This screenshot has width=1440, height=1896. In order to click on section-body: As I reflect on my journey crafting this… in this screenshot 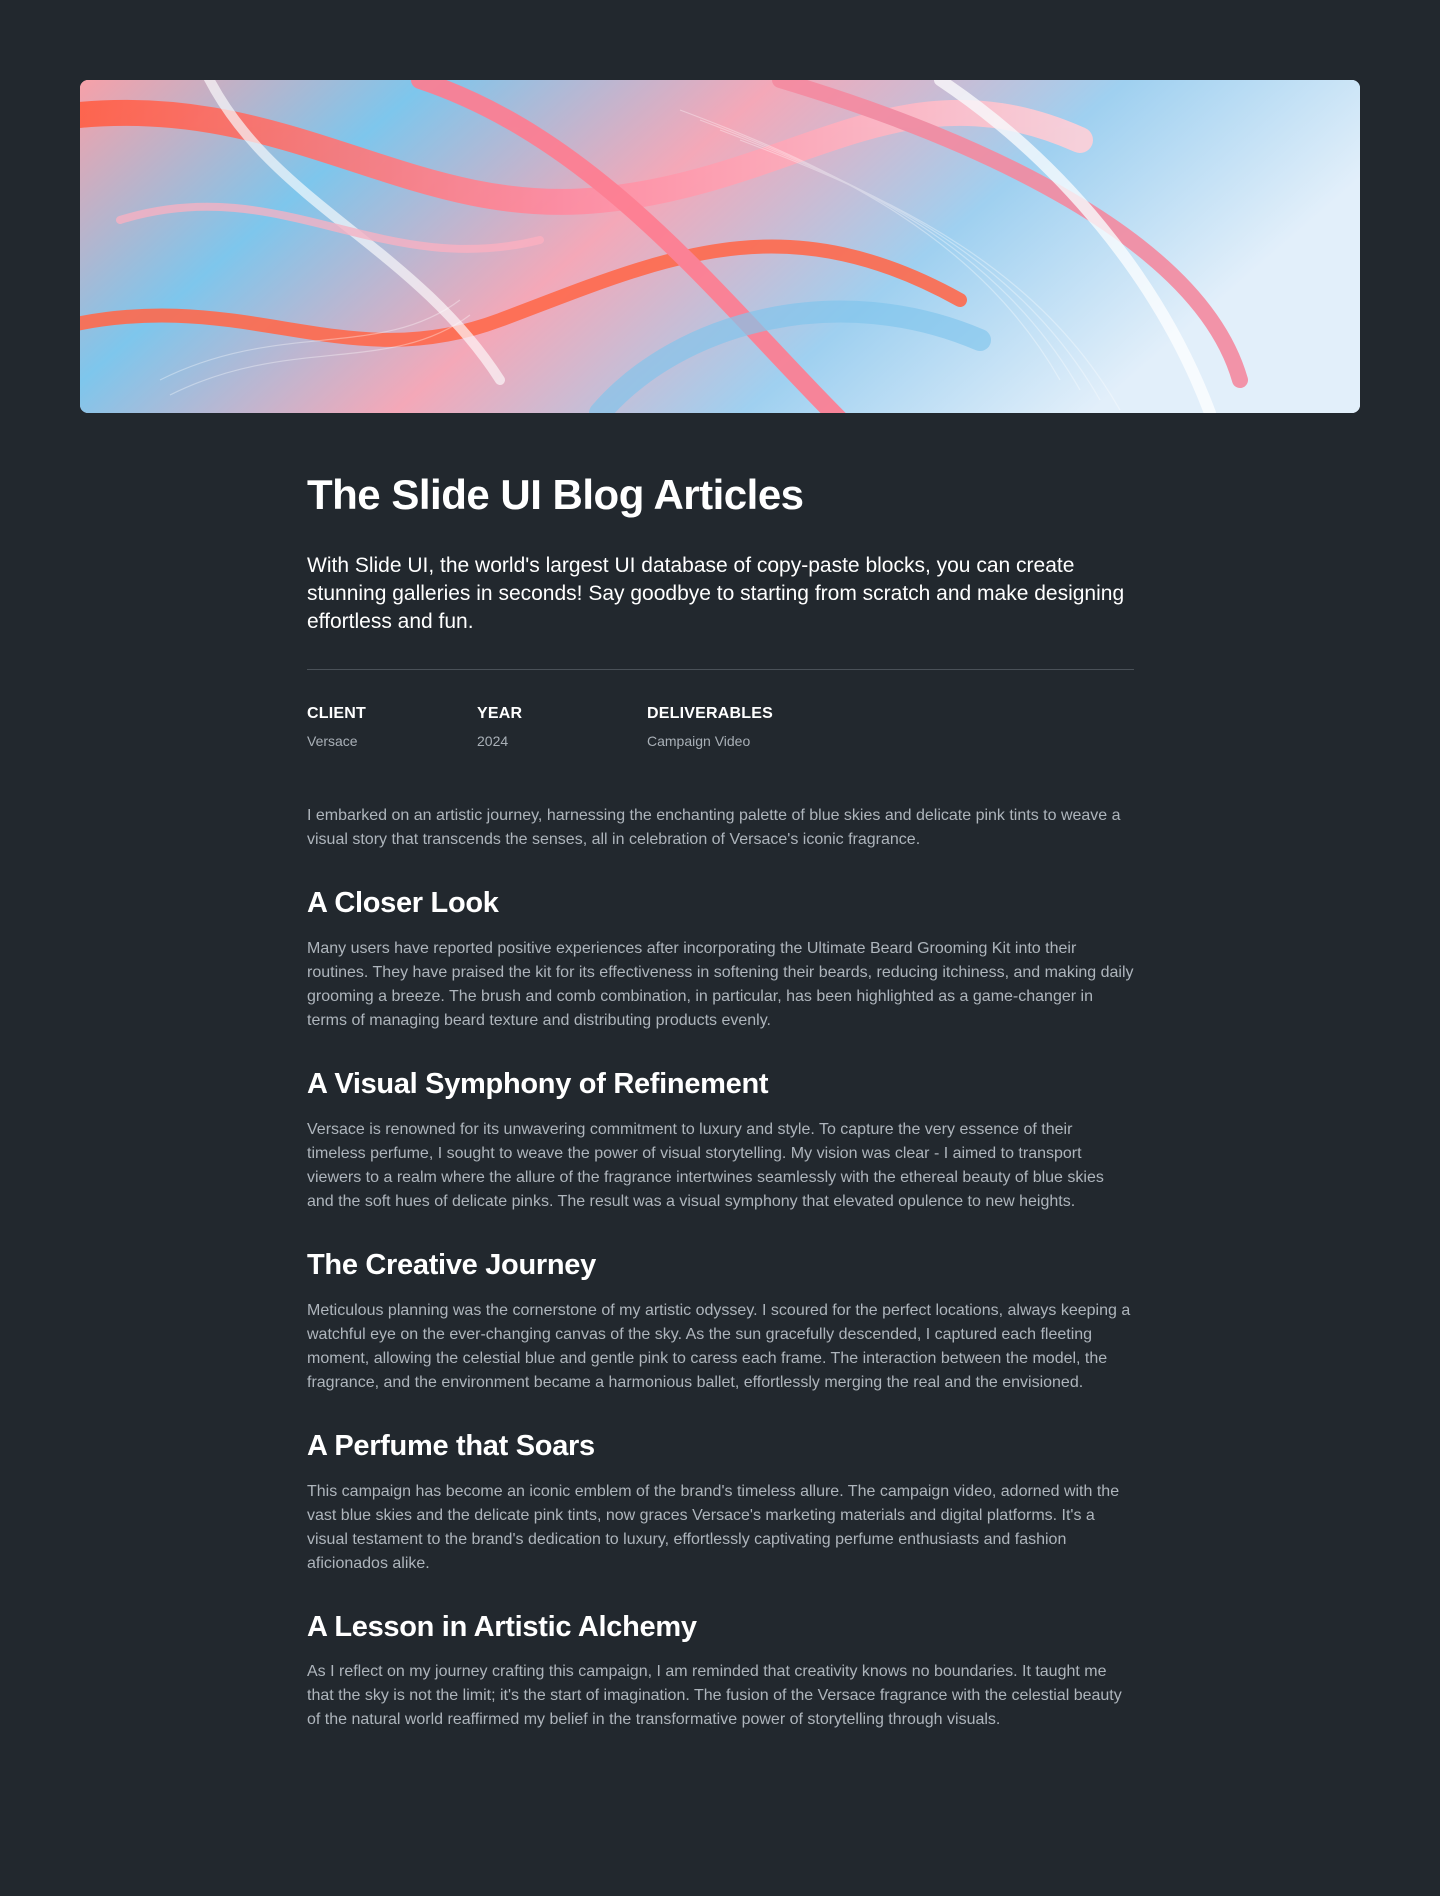, I will do `click(714, 1696)`.